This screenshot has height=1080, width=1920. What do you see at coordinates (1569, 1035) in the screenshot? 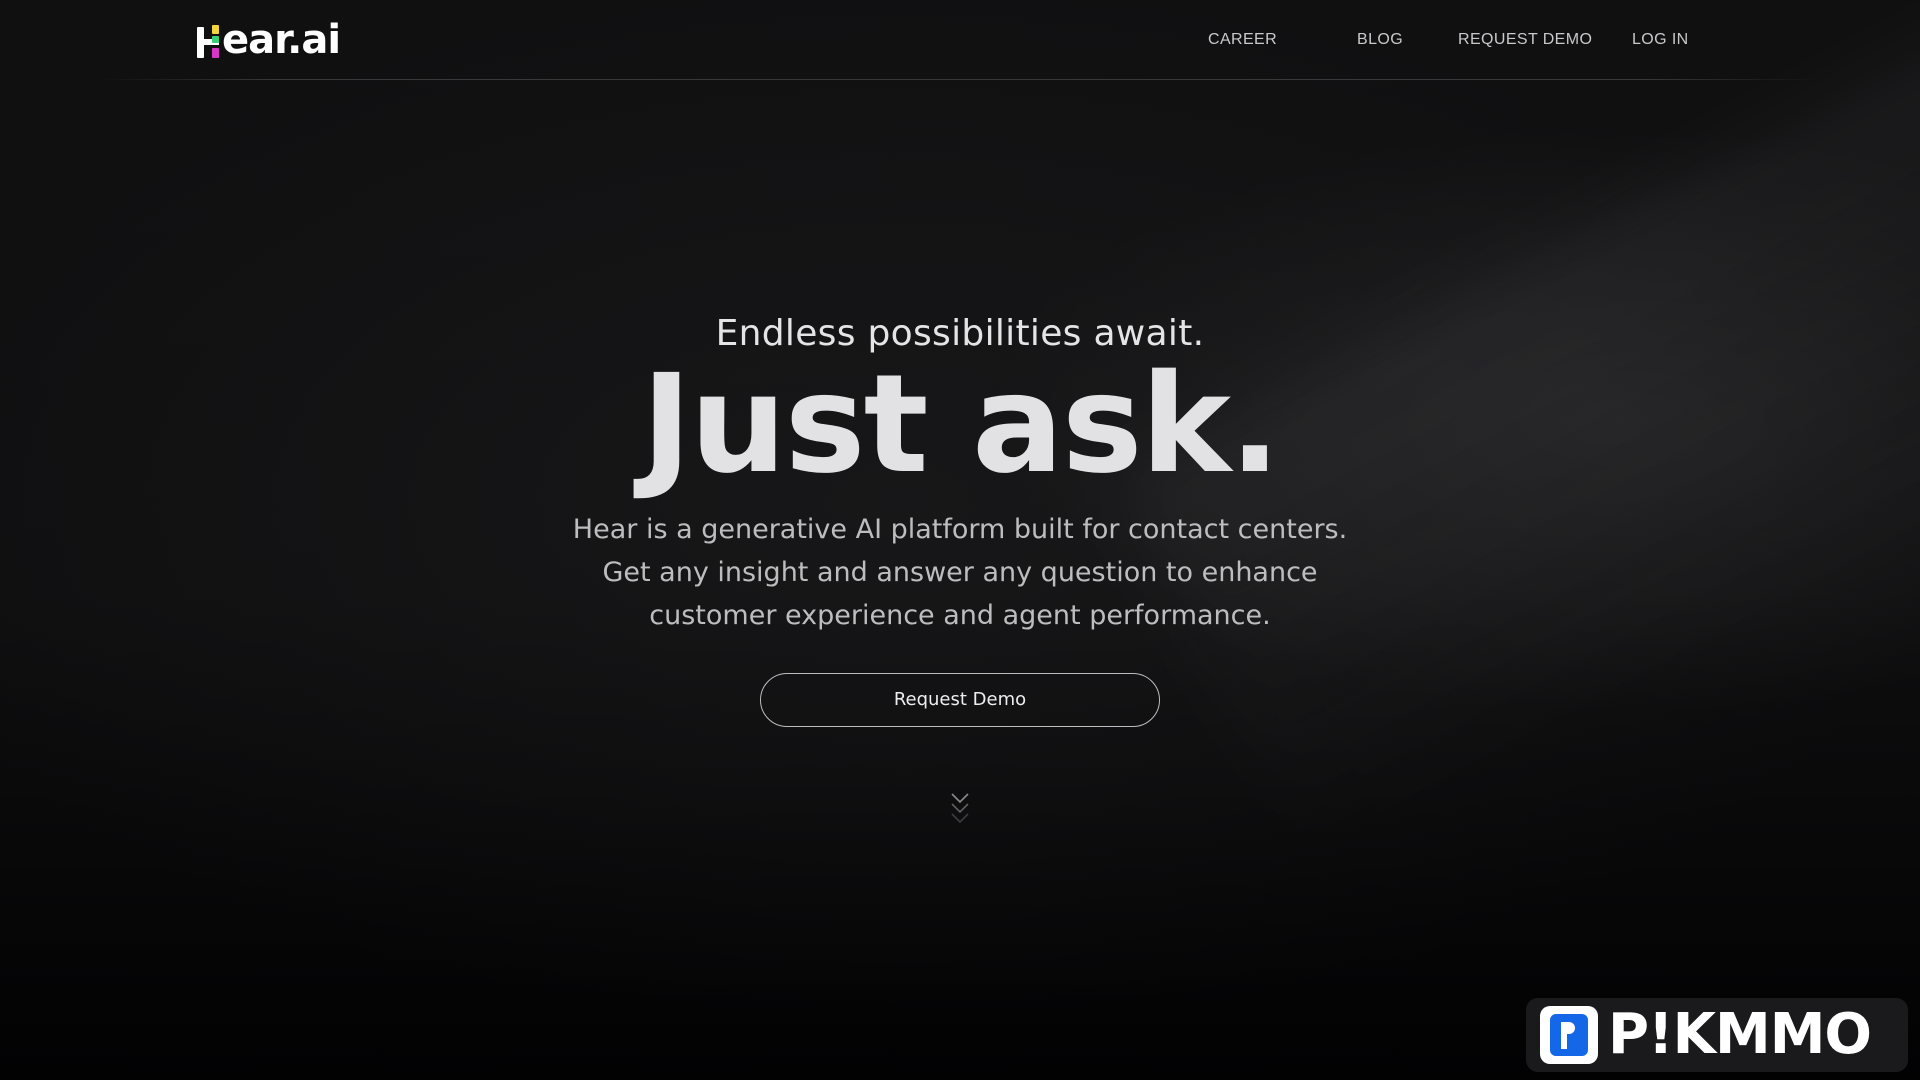
I see `pikmmo-p-icon` at bounding box center [1569, 1035].